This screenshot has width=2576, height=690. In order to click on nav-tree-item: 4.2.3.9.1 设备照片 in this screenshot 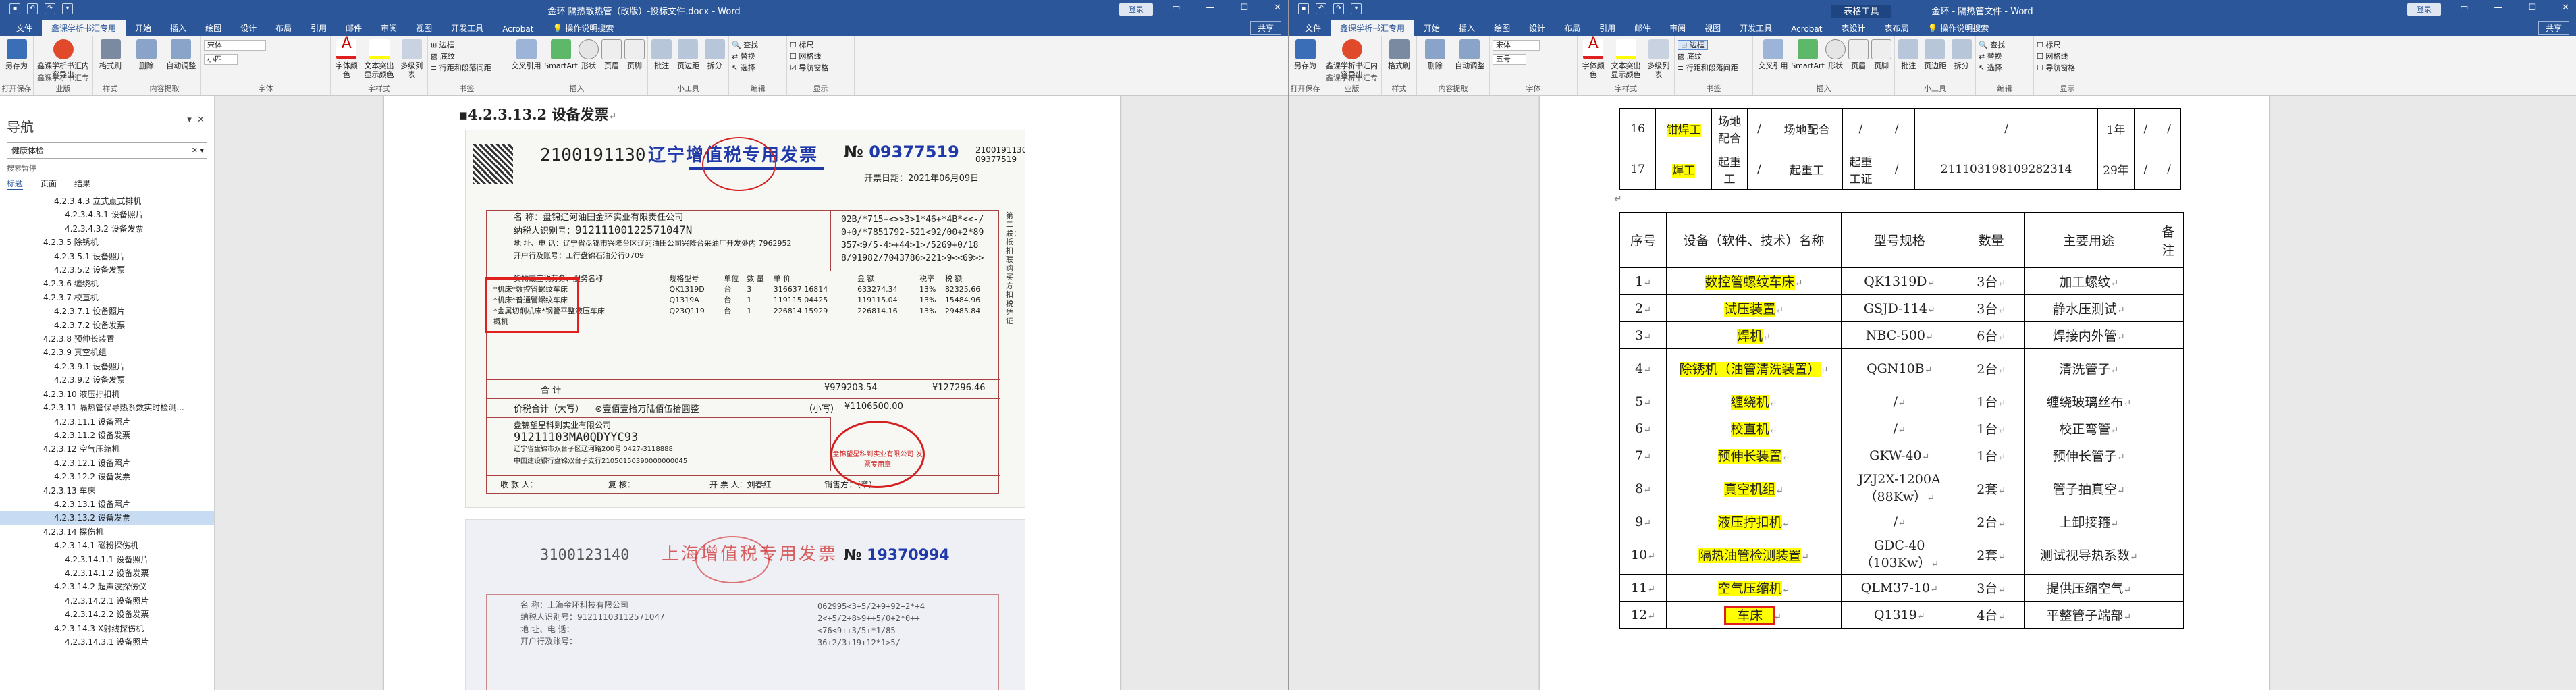, I will do `click(107, 367)`.